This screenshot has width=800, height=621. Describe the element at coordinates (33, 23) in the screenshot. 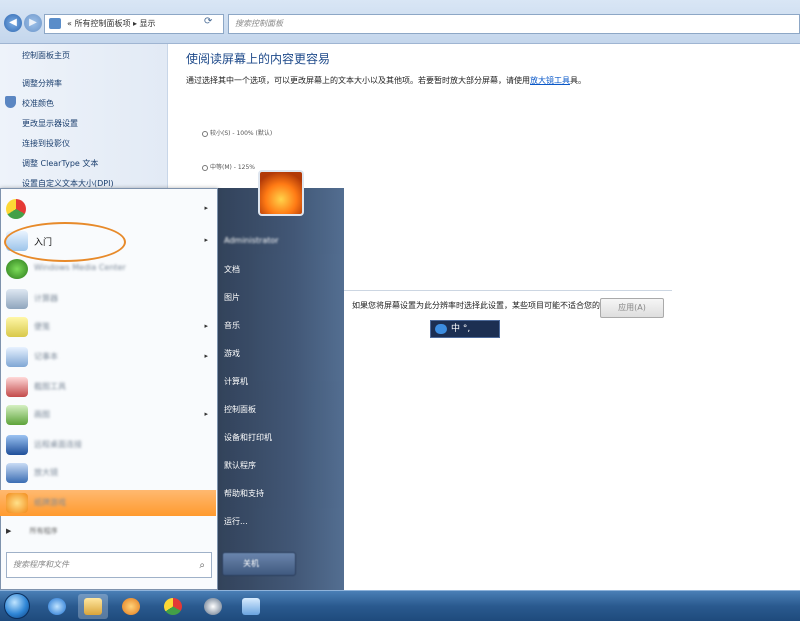

I see `forward-icon: ▶` at that location.